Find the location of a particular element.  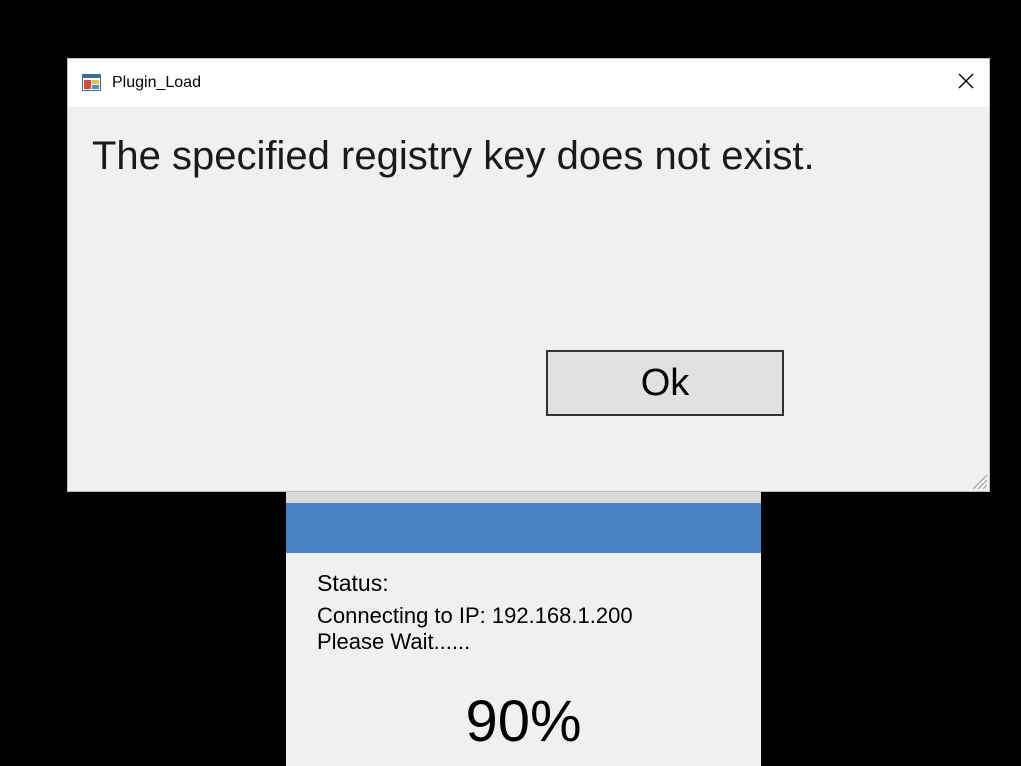

close-icon is located at coordinates (966, 83).